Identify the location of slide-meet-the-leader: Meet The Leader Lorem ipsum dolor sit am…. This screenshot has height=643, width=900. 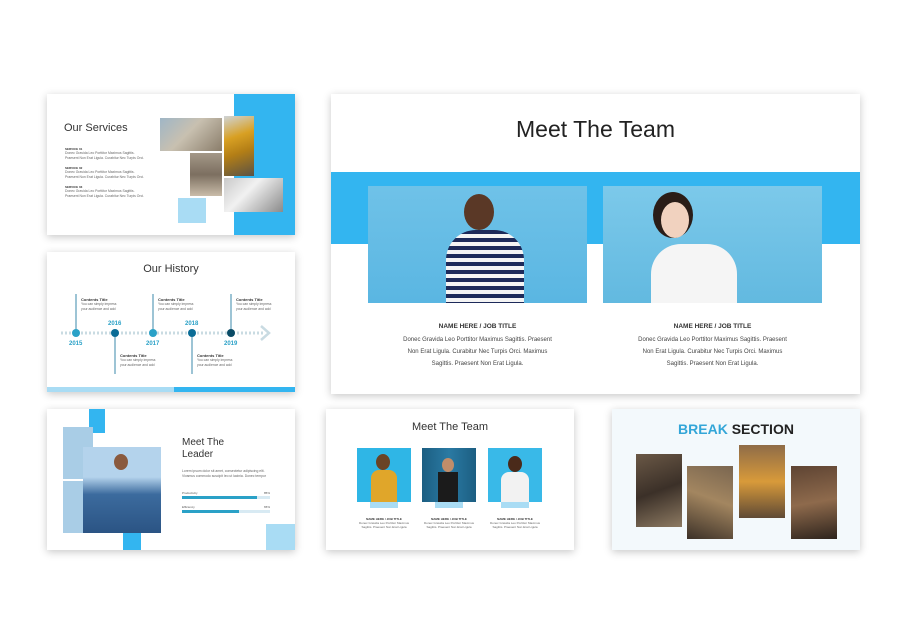
(171, 479).